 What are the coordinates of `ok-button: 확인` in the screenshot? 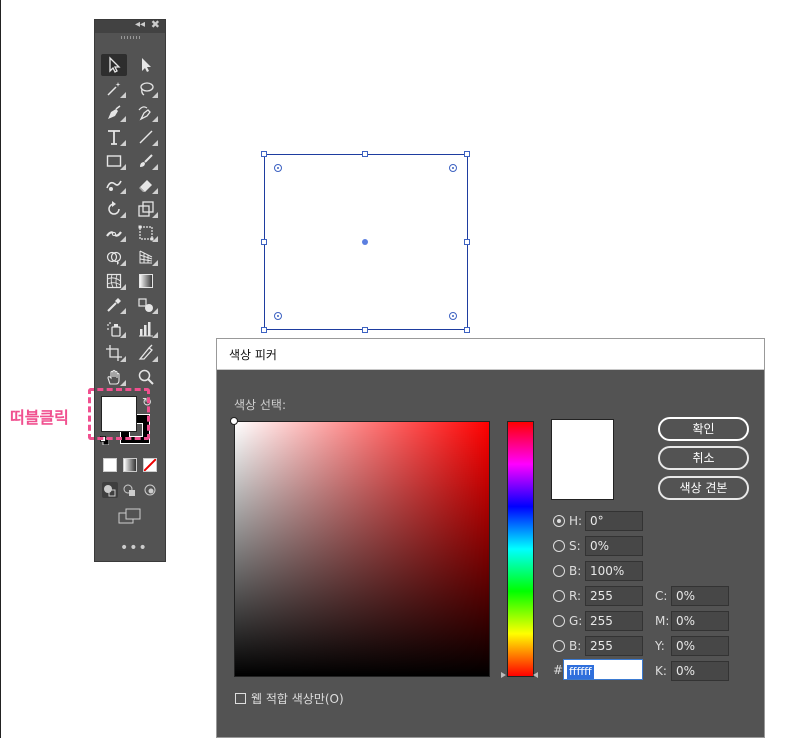 It's located at (703, 429).